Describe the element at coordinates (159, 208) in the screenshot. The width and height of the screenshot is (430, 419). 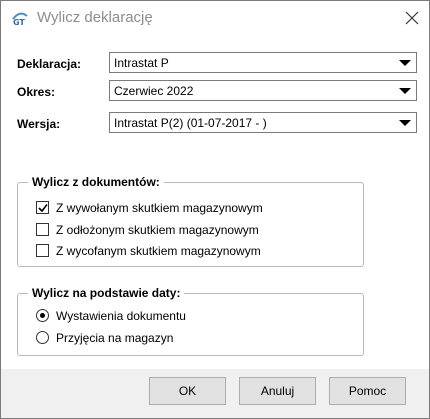
I see `checkbox-label: Z wywołanym skutkiem magazynowym` at that location.